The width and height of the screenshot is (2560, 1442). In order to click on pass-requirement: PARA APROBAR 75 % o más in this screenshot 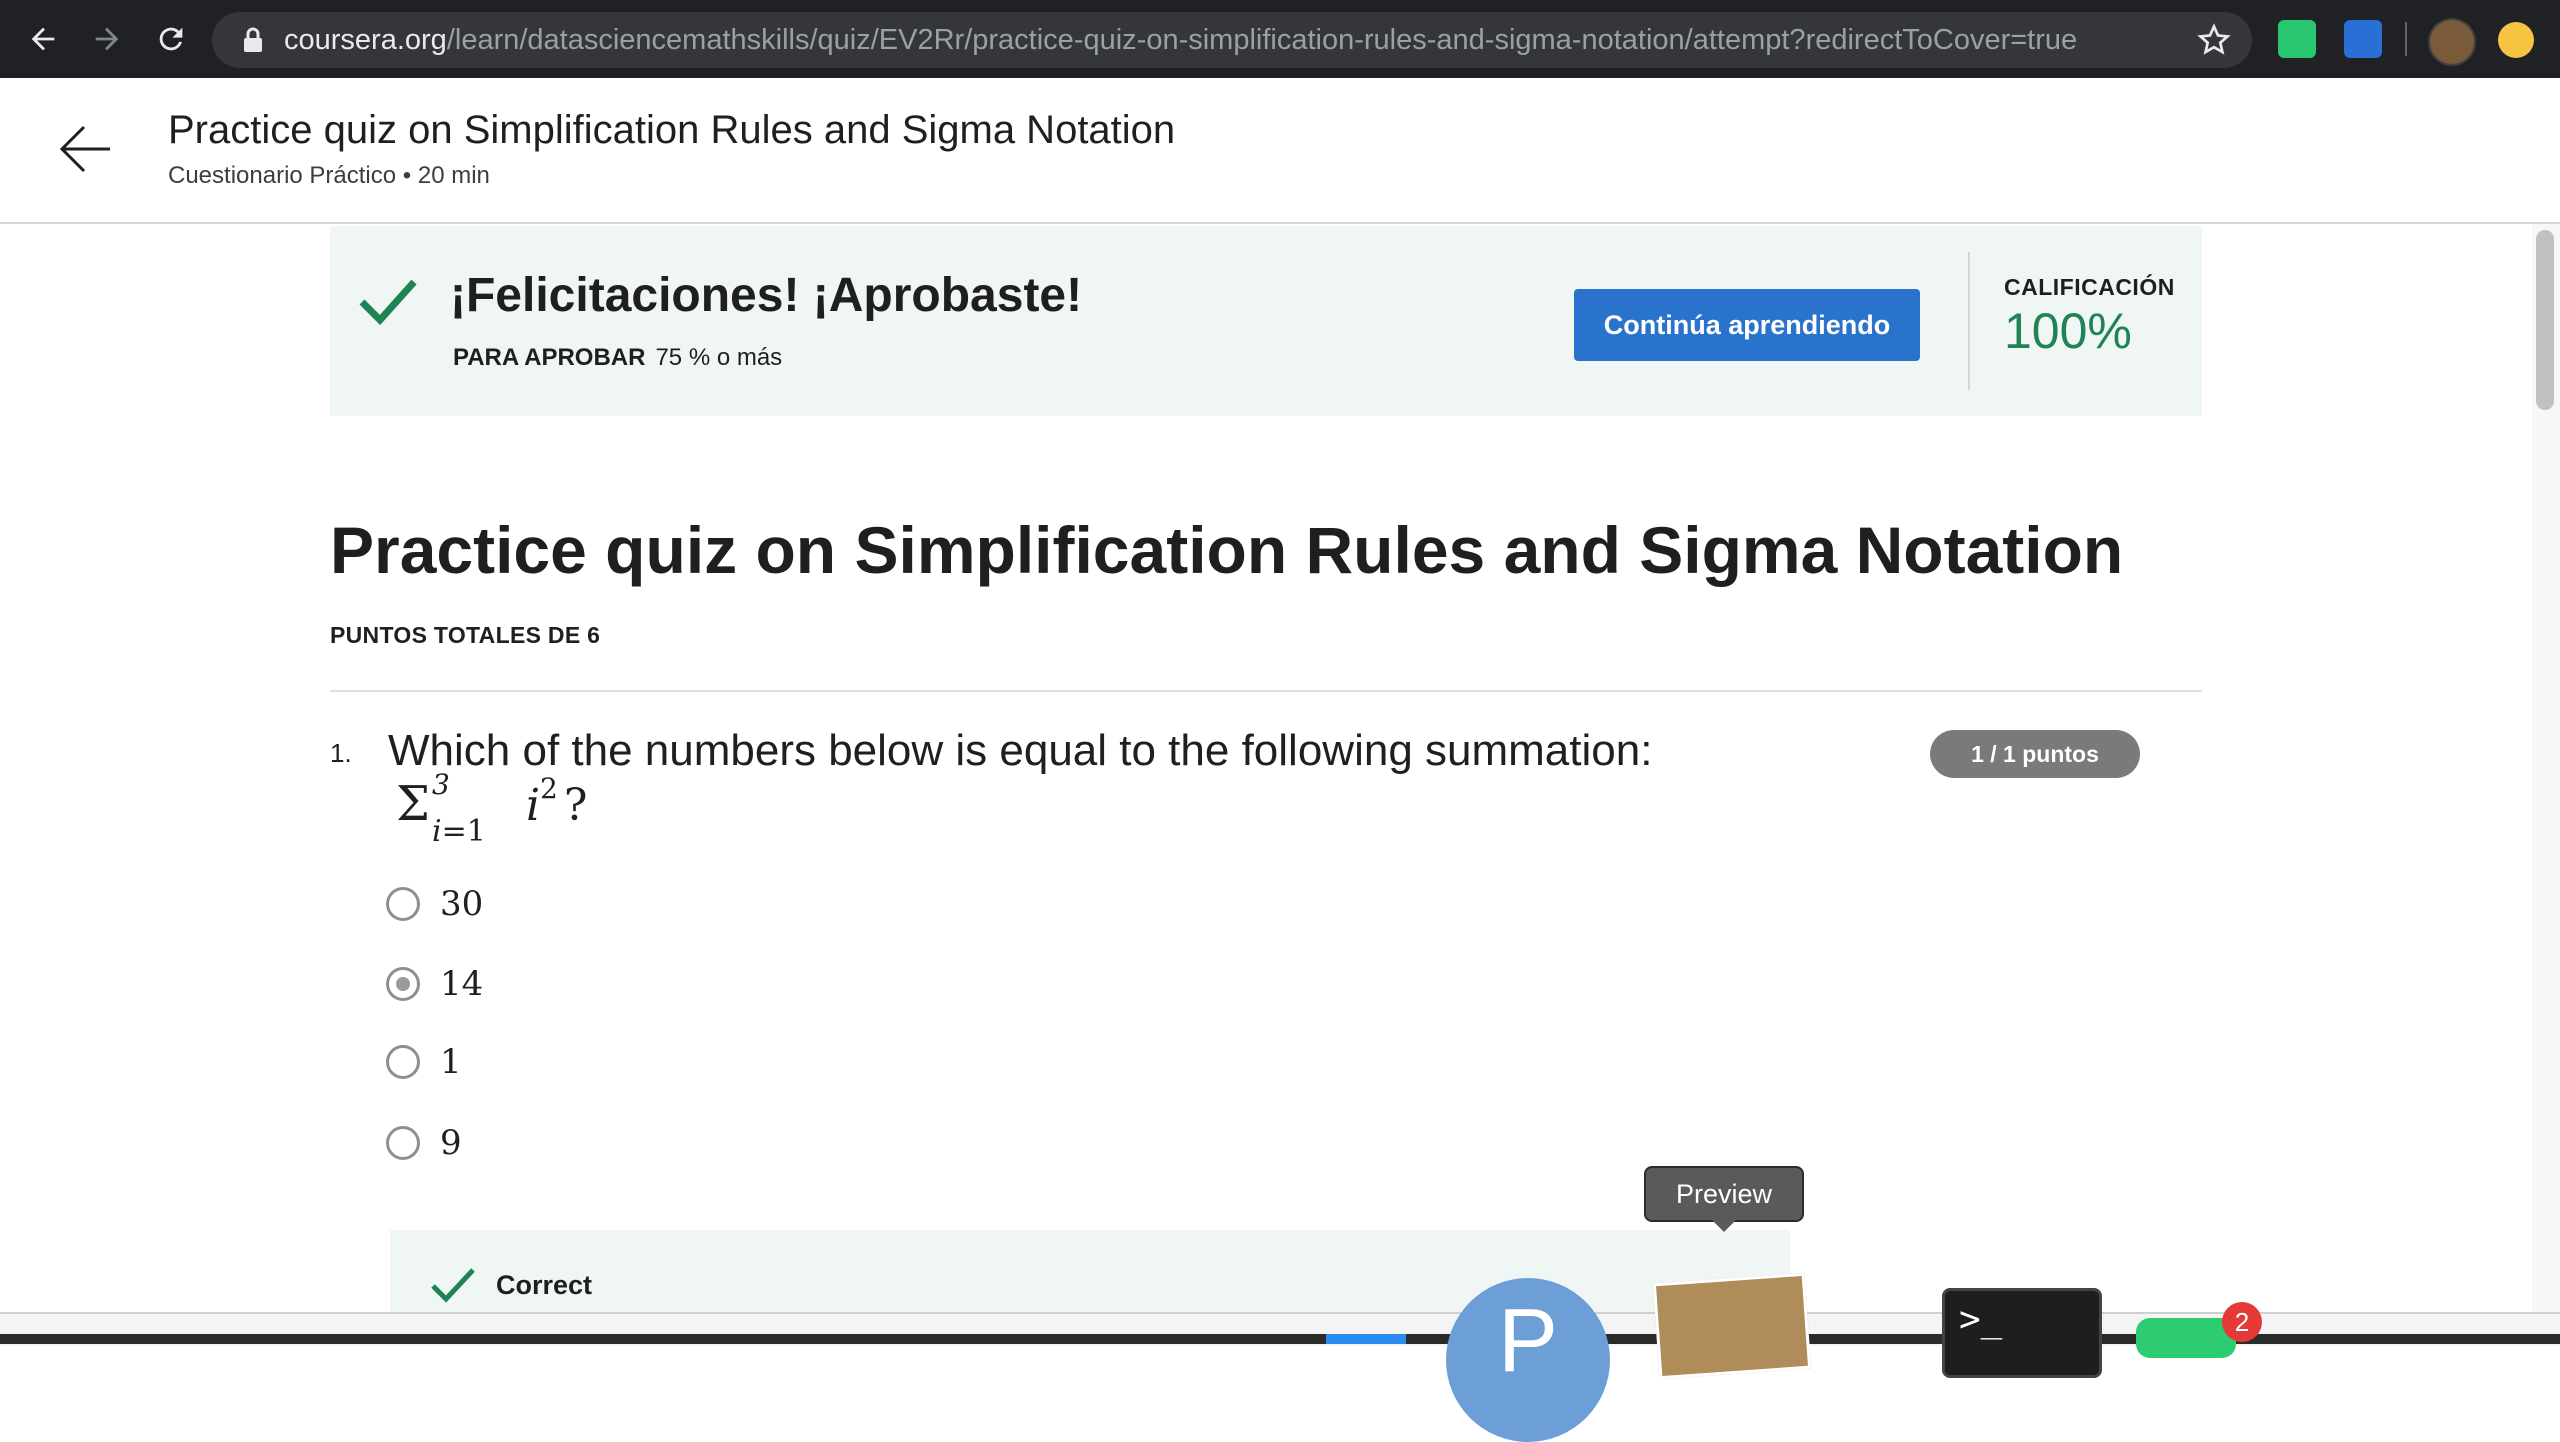, I will do `click(617, 358)`.